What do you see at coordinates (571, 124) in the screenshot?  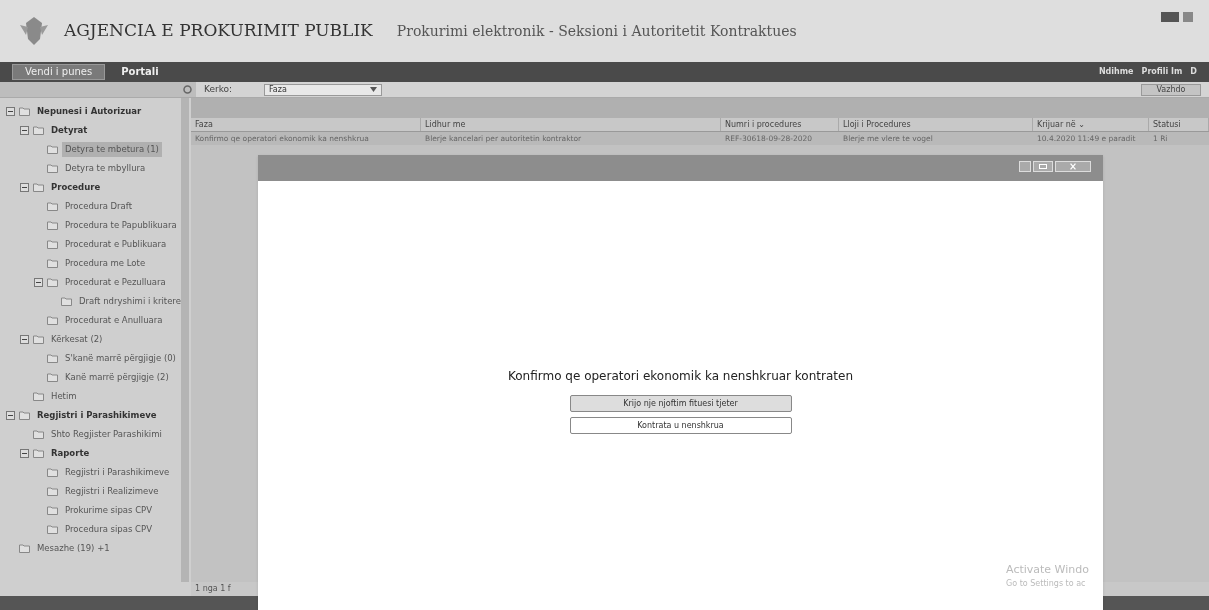 I see `column-header: Lidhur me` at bounding box center [571, 124].